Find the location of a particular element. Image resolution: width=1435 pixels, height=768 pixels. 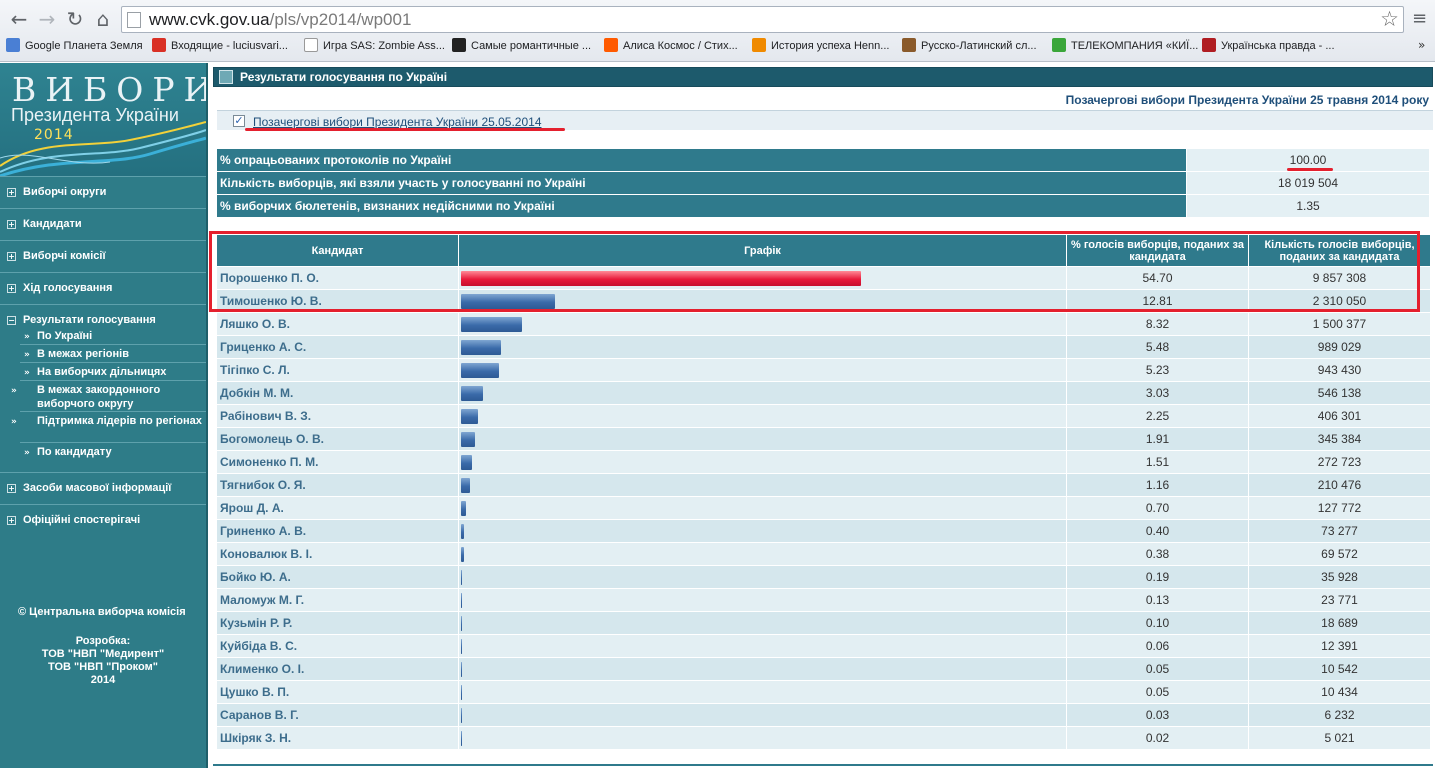

table-row: Гриценко А. С. 5.48 989 029 is located at coordinates (823, 347).